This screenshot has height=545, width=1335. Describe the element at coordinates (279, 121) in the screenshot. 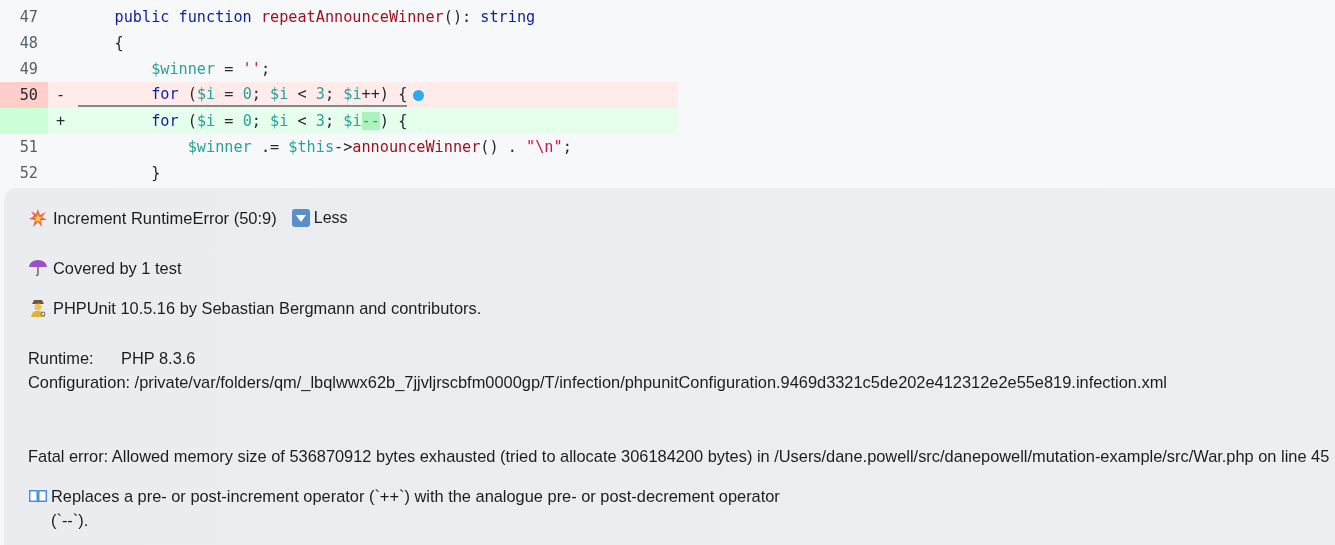

I see `code-line: for ($i = 0; $i < 3; $i--) {` at that location.